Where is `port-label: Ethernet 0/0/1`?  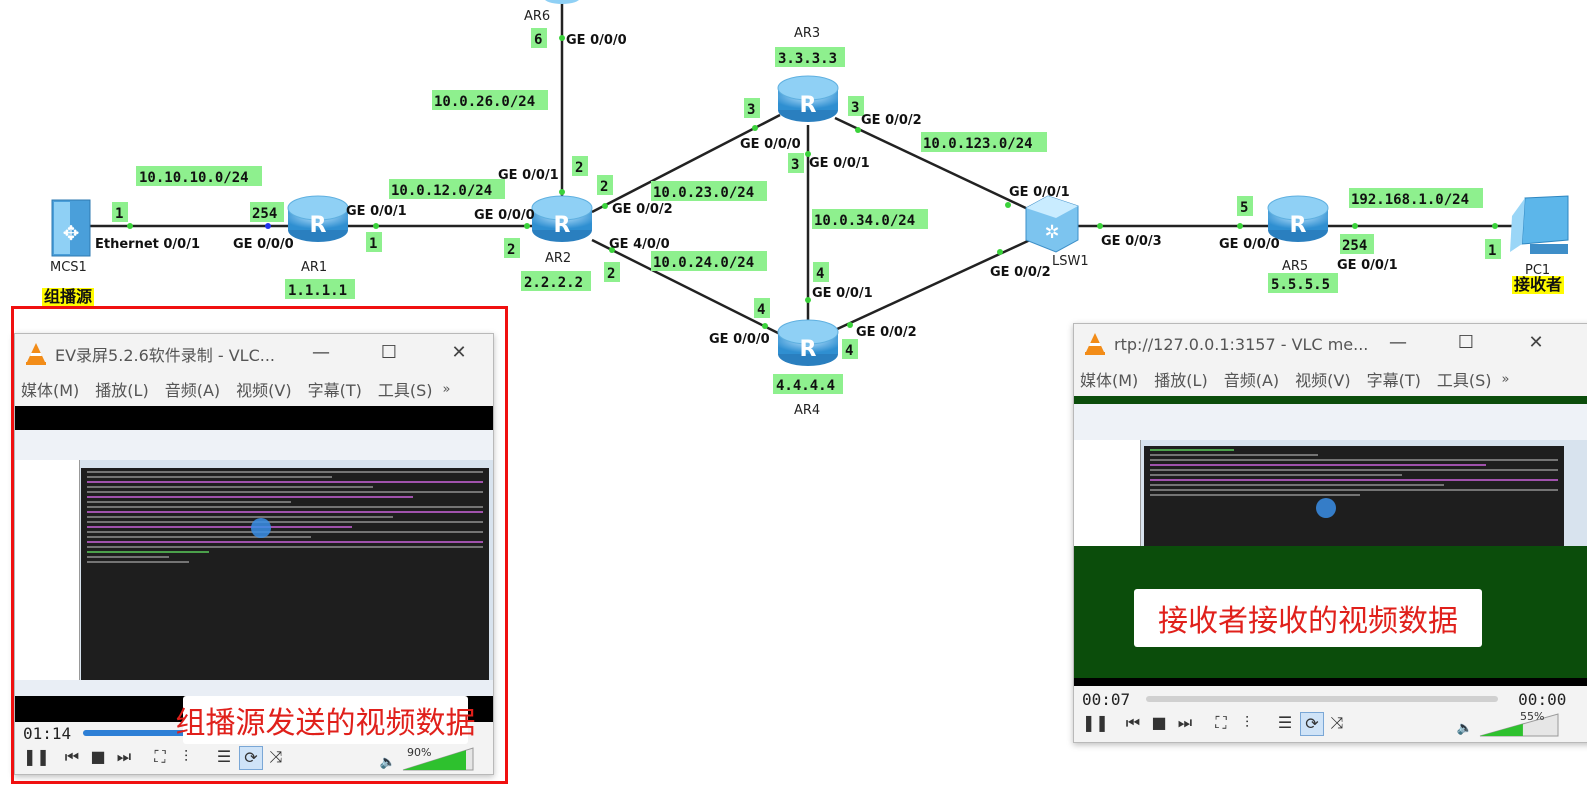
port-label: Ethernet 0/0/1 is located at coordinates (147, 244).